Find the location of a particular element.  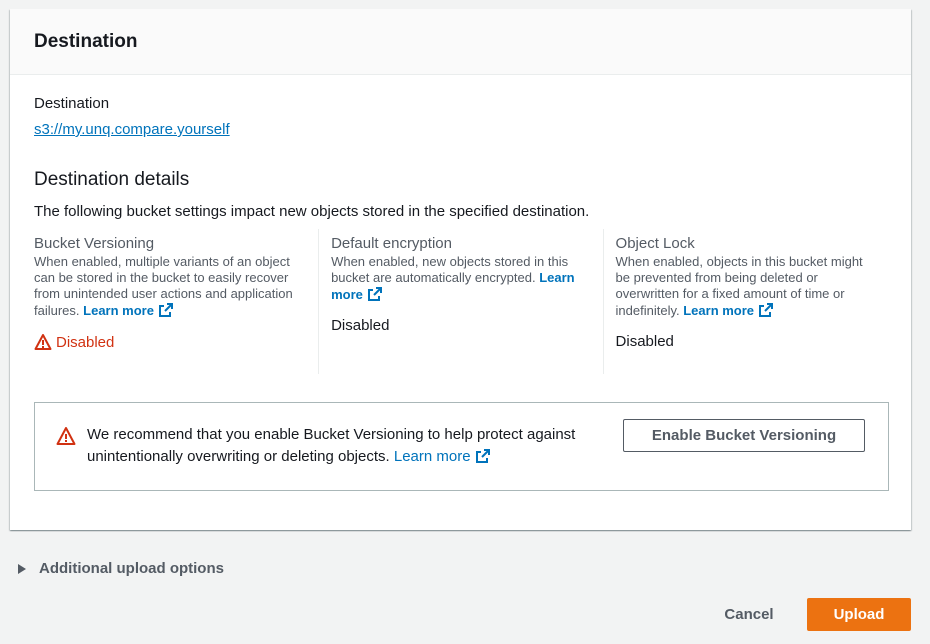

setting-title: Default encryption is located at coordinates (391, 243).